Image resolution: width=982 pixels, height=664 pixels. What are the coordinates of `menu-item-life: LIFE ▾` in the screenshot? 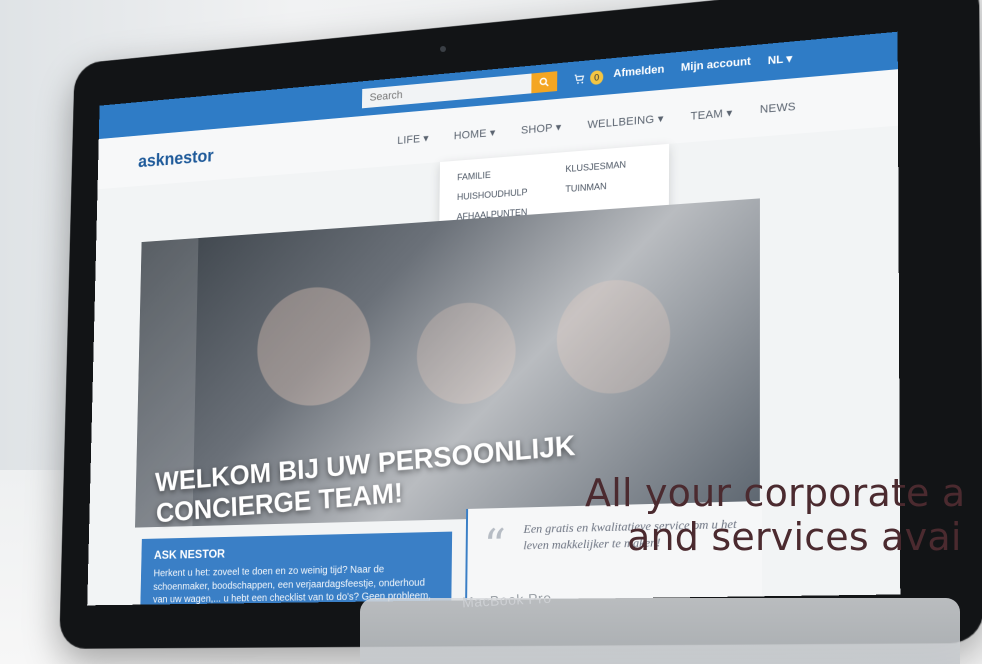 It's located at (413, 139).